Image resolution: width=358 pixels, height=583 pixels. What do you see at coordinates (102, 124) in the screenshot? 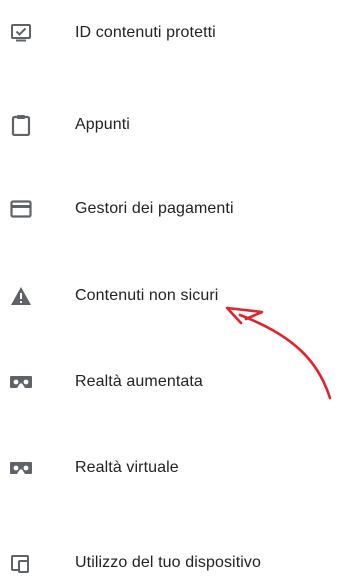
I see `settings-item-label: Appunti` at bounding box center [102, 124].